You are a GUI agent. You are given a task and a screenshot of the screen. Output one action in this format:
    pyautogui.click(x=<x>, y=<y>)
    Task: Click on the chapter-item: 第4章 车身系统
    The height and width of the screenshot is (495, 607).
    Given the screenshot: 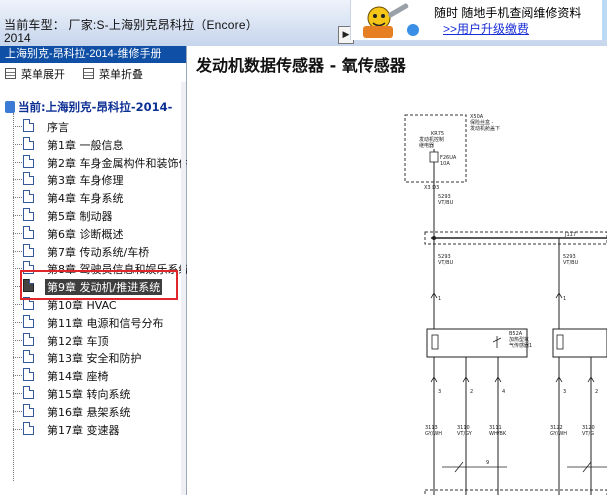 What is the action you would take?
    pyautogui.click(x=100, y=197)
    